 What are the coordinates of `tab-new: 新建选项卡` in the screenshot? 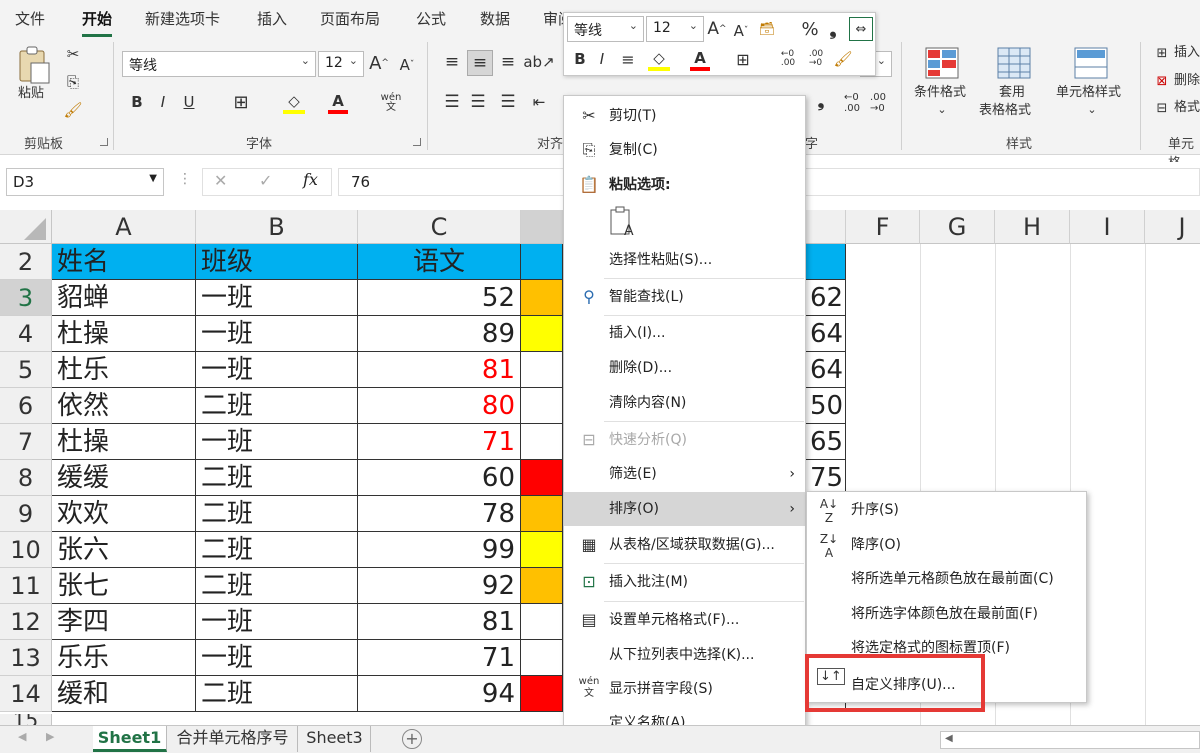 It's located at (182, 18).